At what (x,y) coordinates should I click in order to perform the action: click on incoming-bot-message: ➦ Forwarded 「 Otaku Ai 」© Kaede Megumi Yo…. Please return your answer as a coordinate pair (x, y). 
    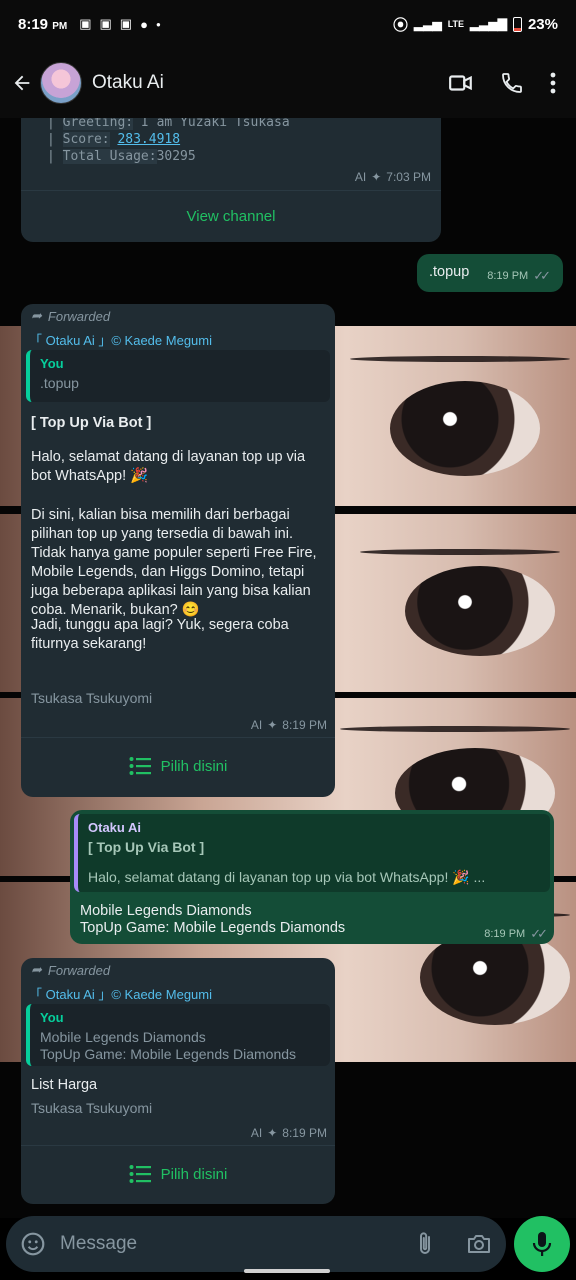
    Looking at the image, I should click on (178, 1081).